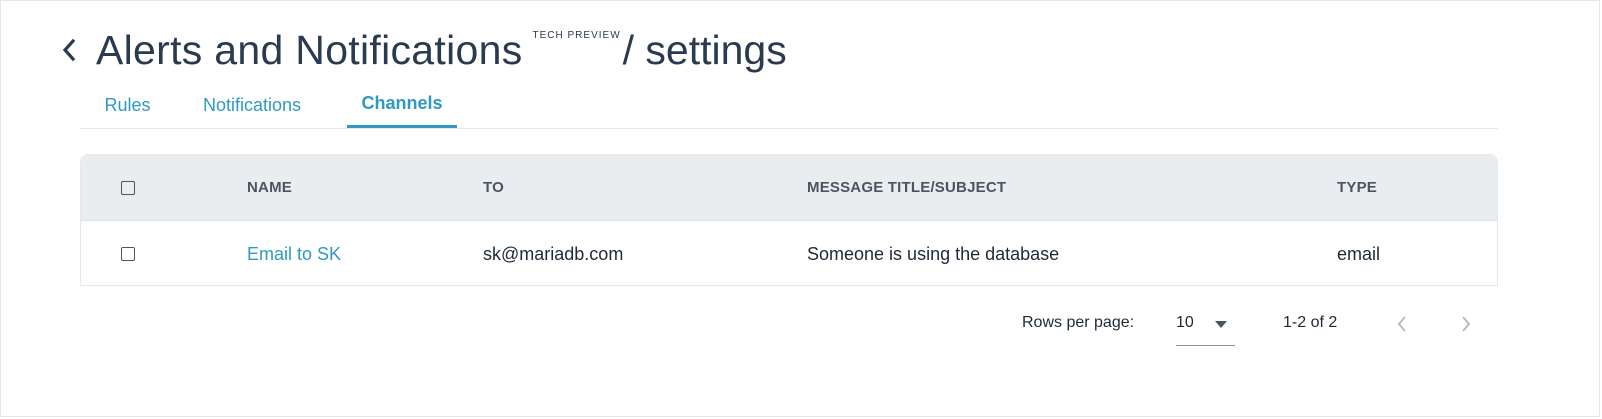 The height and width of the screenshot is (419, 1602). I want to click on column-header-type: TYPE, so click(1357, 187).